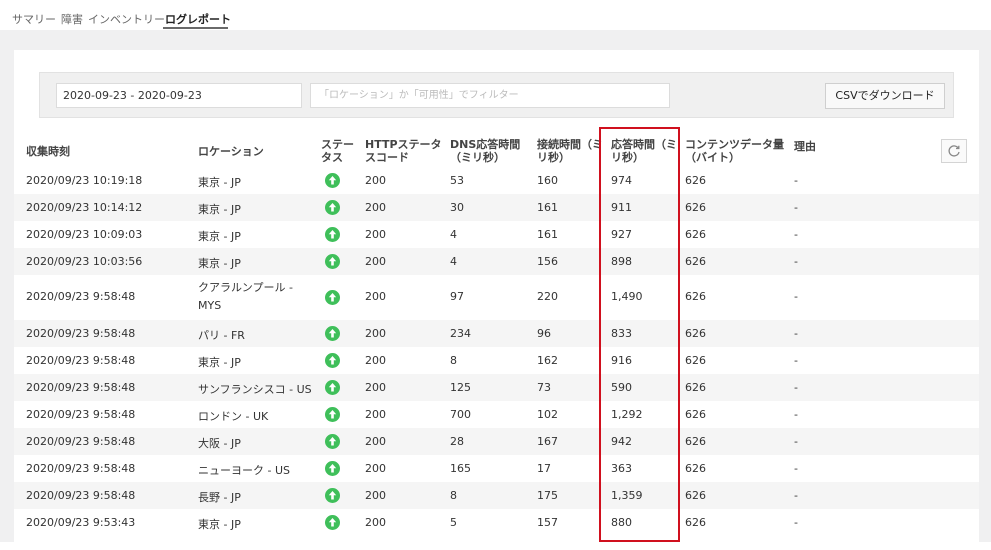  I want to click on refresh-button, so click(954, 151).